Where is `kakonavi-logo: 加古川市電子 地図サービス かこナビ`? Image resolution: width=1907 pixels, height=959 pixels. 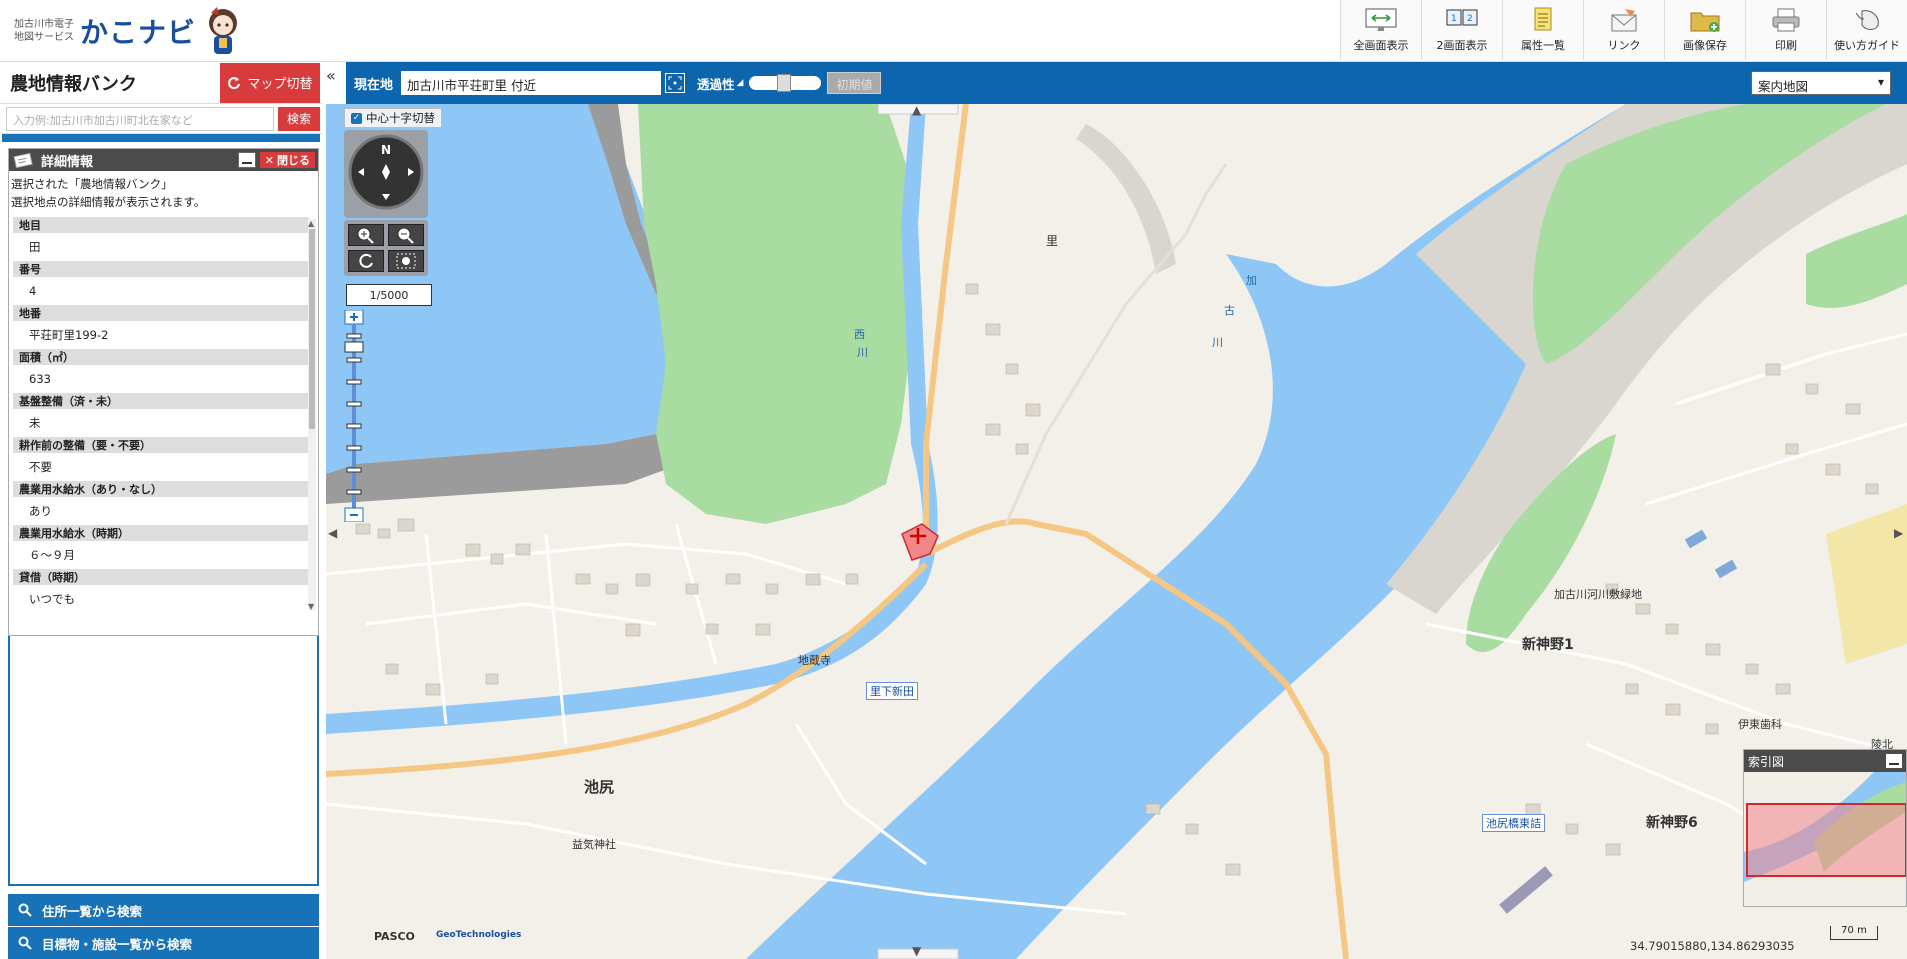
kakonavi-logo: 加古川市電子 地図サービス かこナビ is located at coordinates (129, 31).